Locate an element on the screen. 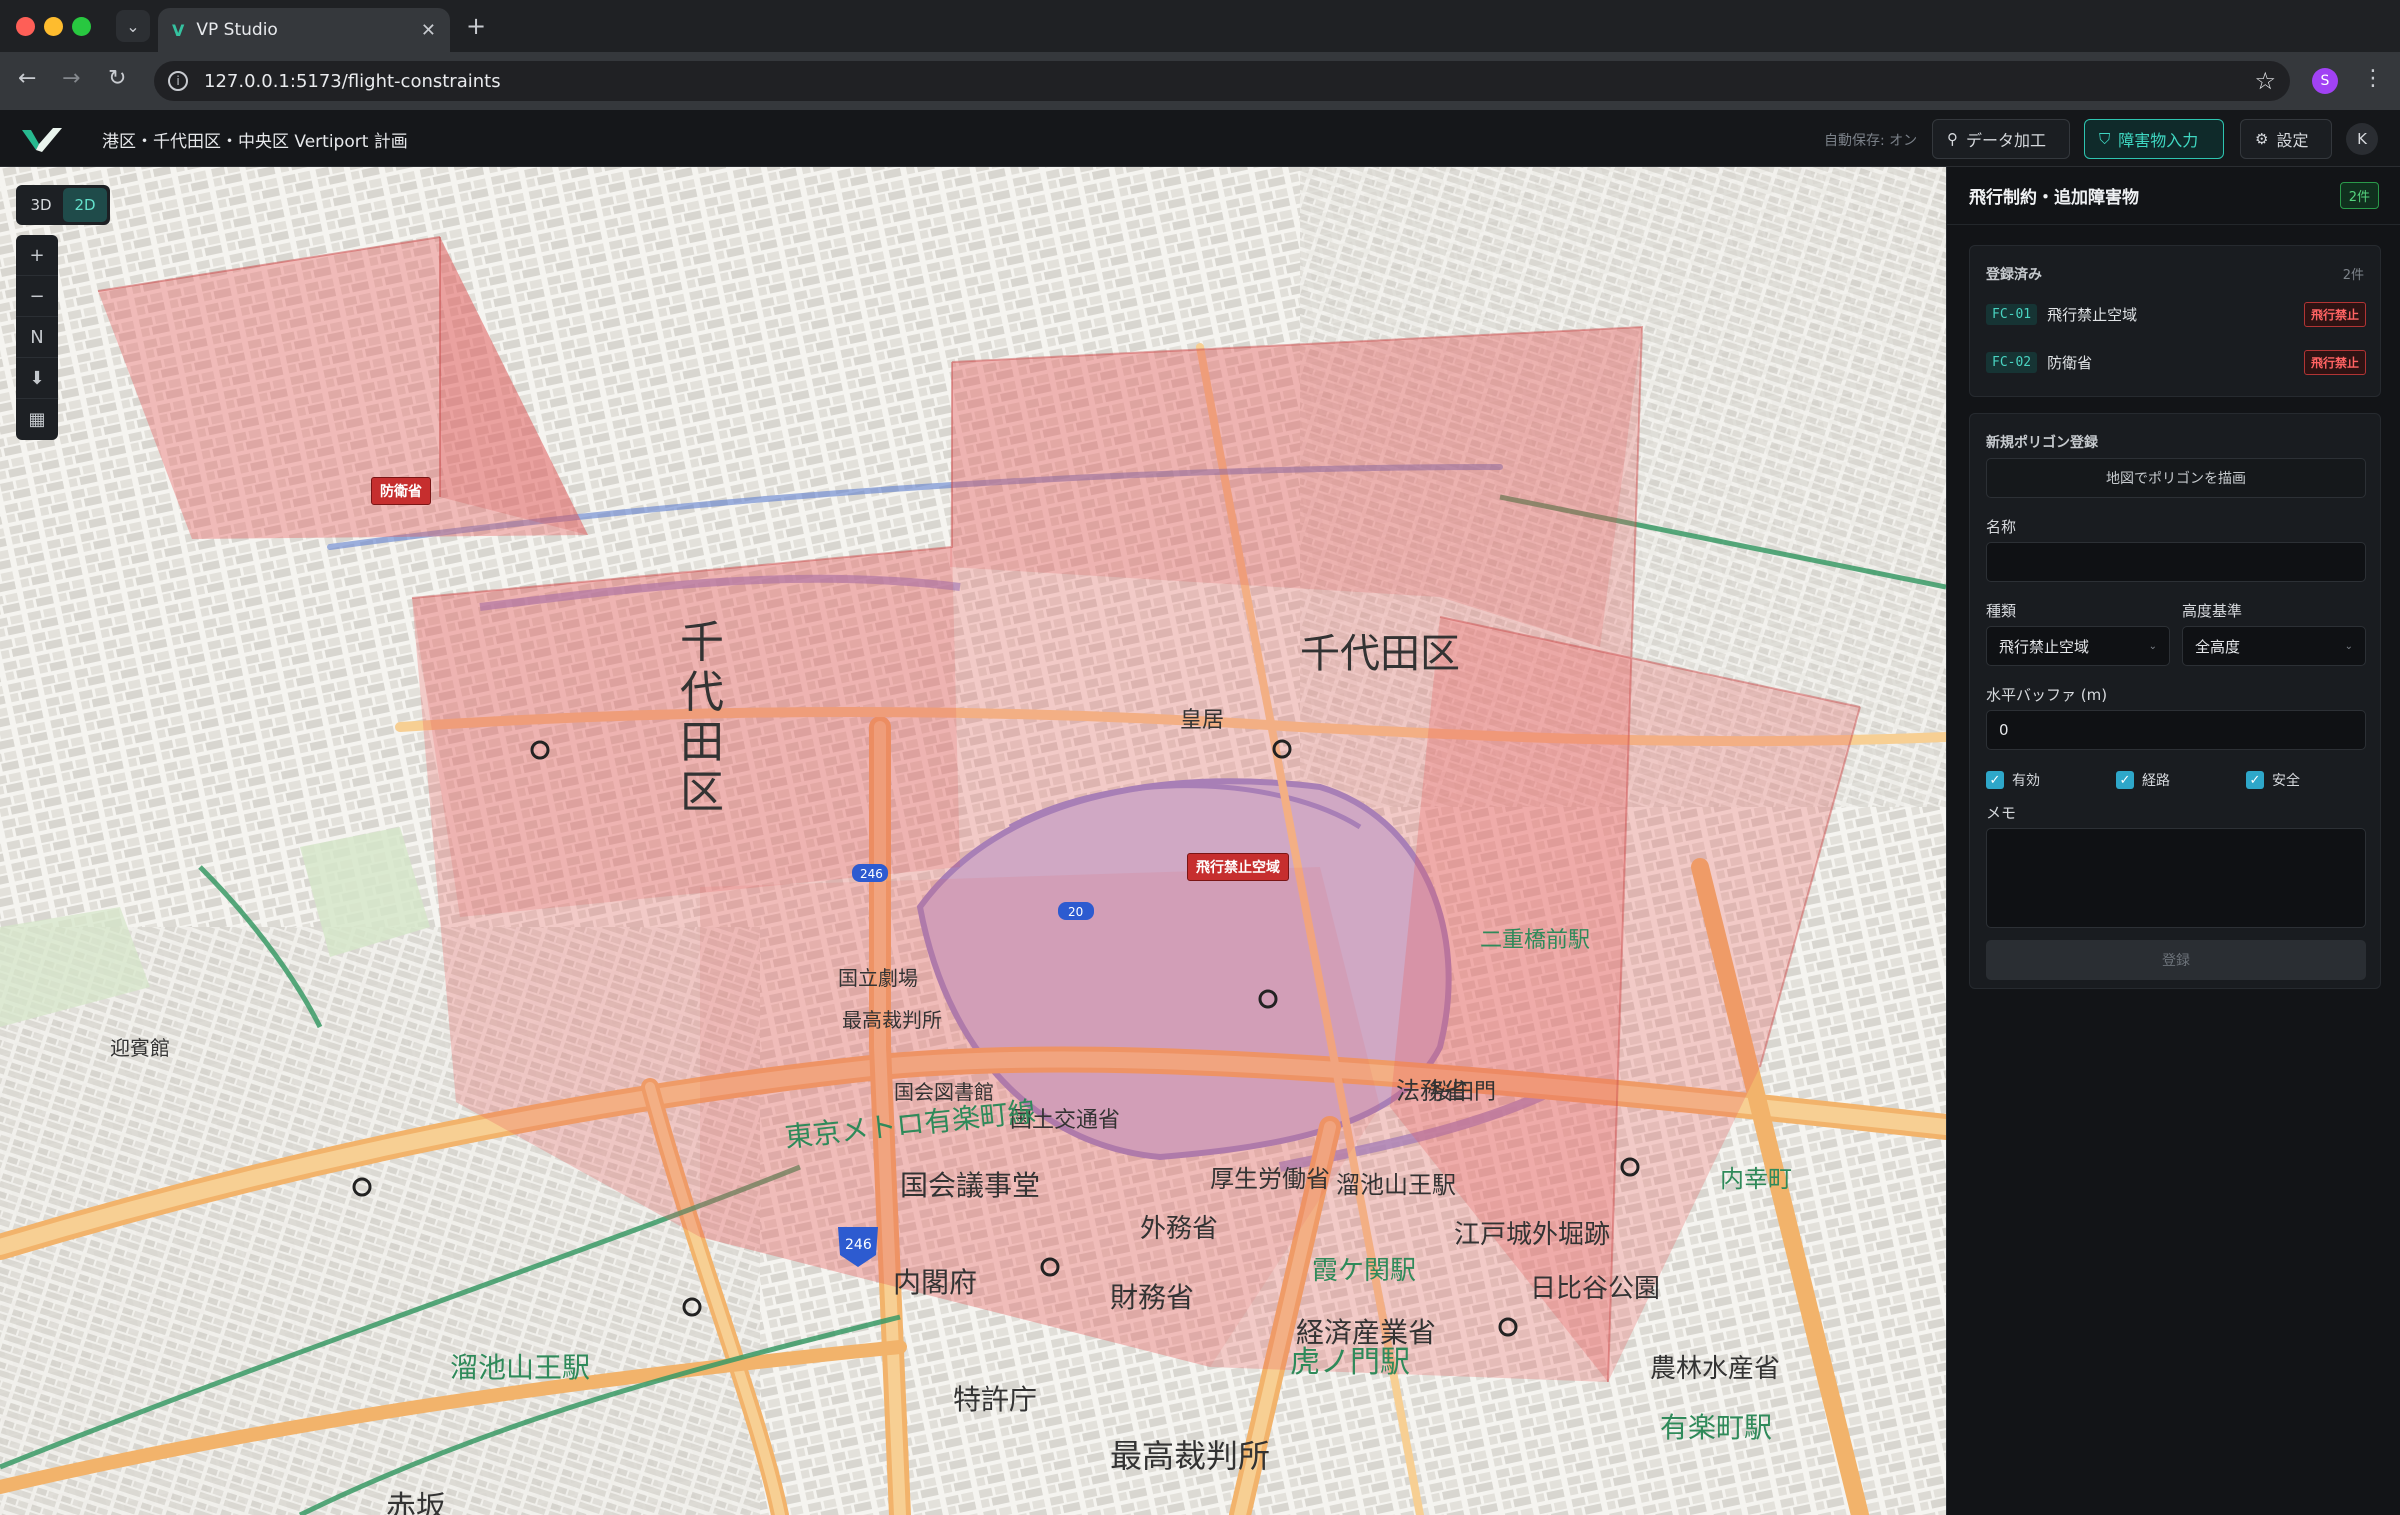  item-name: 防衛省 is located at coordinates (2070, 362).